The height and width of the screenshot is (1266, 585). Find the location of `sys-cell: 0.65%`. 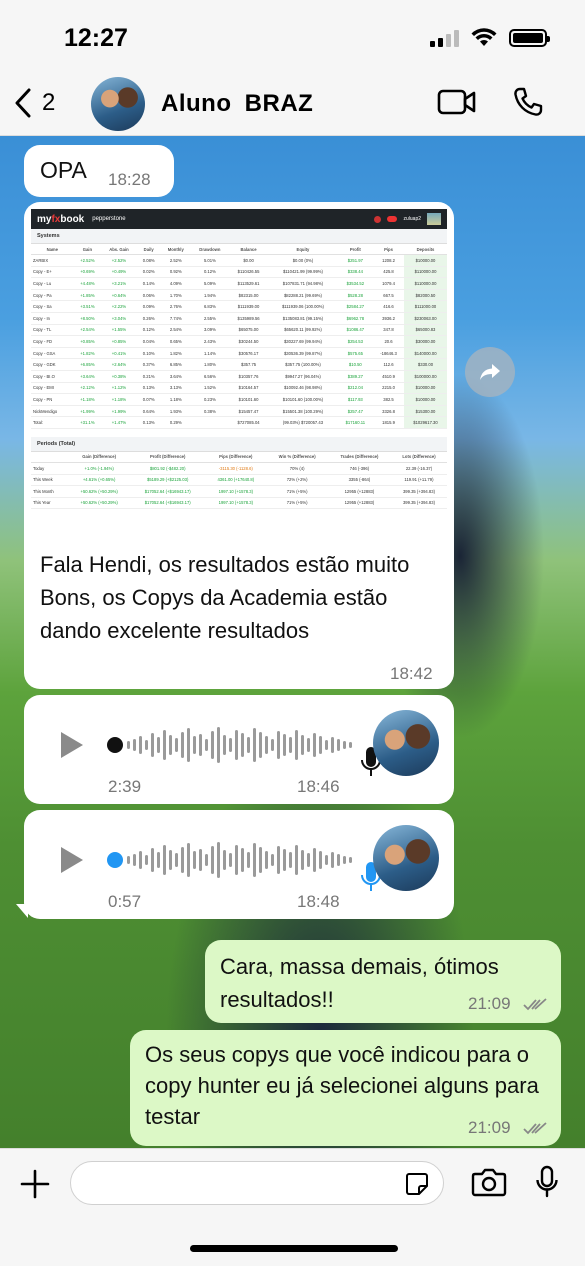

sys-cell: 0.65% is located at coordinates (175, 341).